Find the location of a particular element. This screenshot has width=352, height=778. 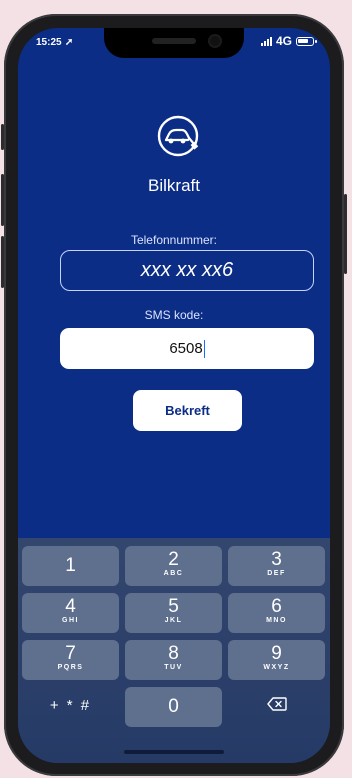

symbols-label: + * # is located at coordinates (70, 705).